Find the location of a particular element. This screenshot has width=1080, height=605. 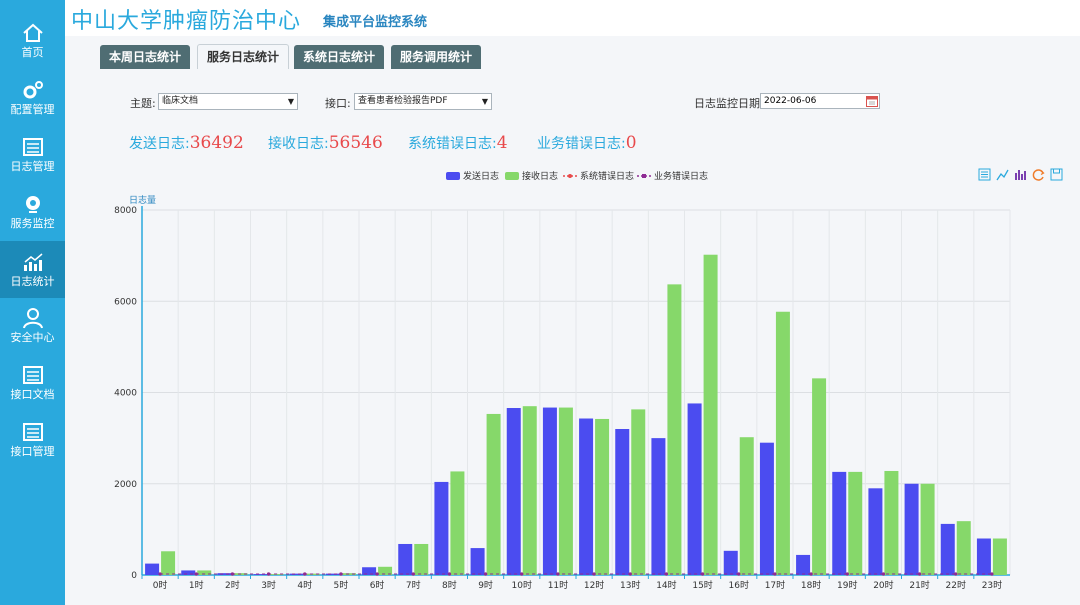

x-tick-label: 2时 is located at coordinates (232, 585).